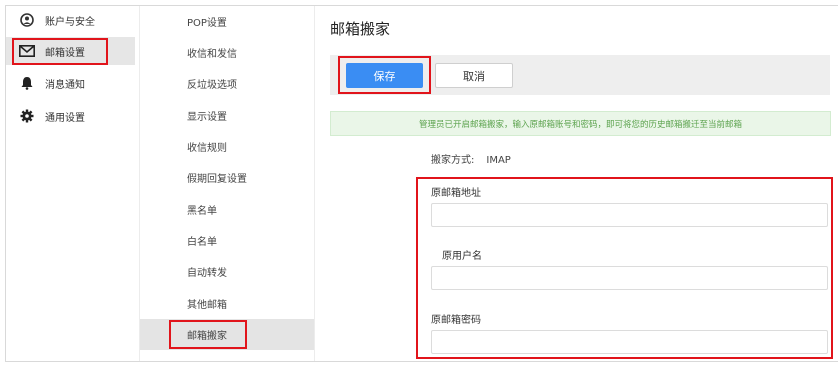  What do you see at coordinates (227, 209) in the screenshot?
I see `submenu-item-blacklist: 黑名单` at bounding box center [227, 209].